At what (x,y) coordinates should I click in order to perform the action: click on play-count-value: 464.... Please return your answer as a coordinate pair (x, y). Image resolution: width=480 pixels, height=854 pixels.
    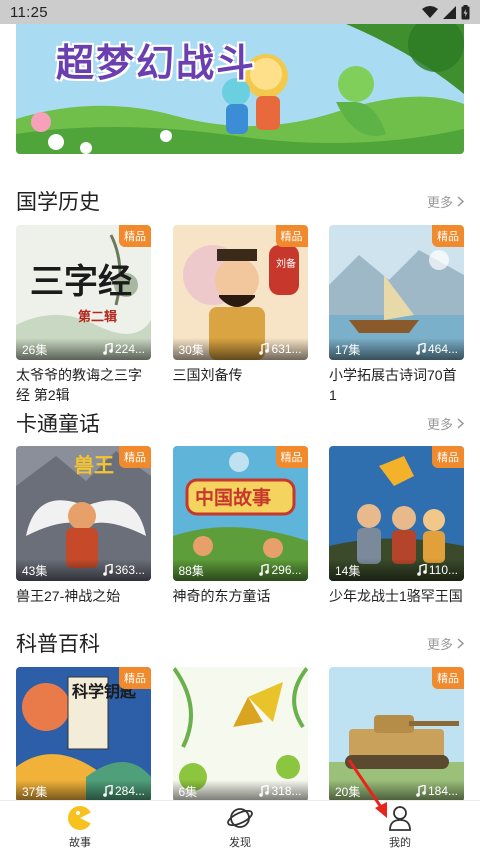
    Looking at the image, I should click on (442, 349).